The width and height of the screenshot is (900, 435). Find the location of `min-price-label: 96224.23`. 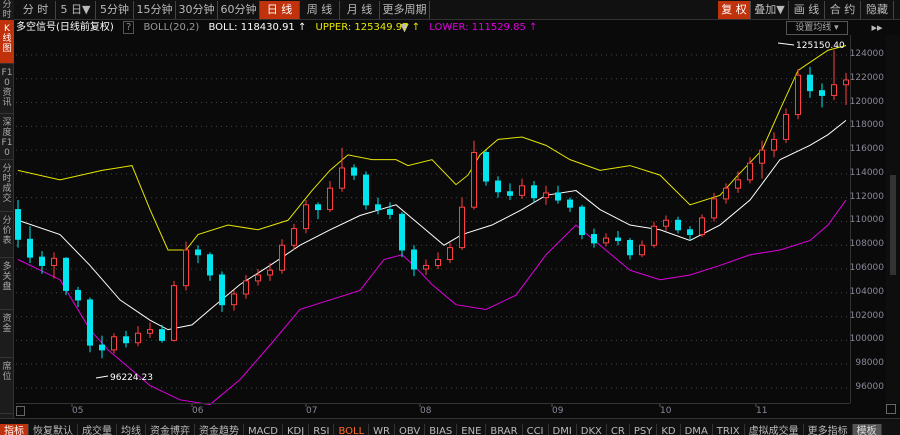

min-price-label: 96224.23 is located at coordinates (131, 378).